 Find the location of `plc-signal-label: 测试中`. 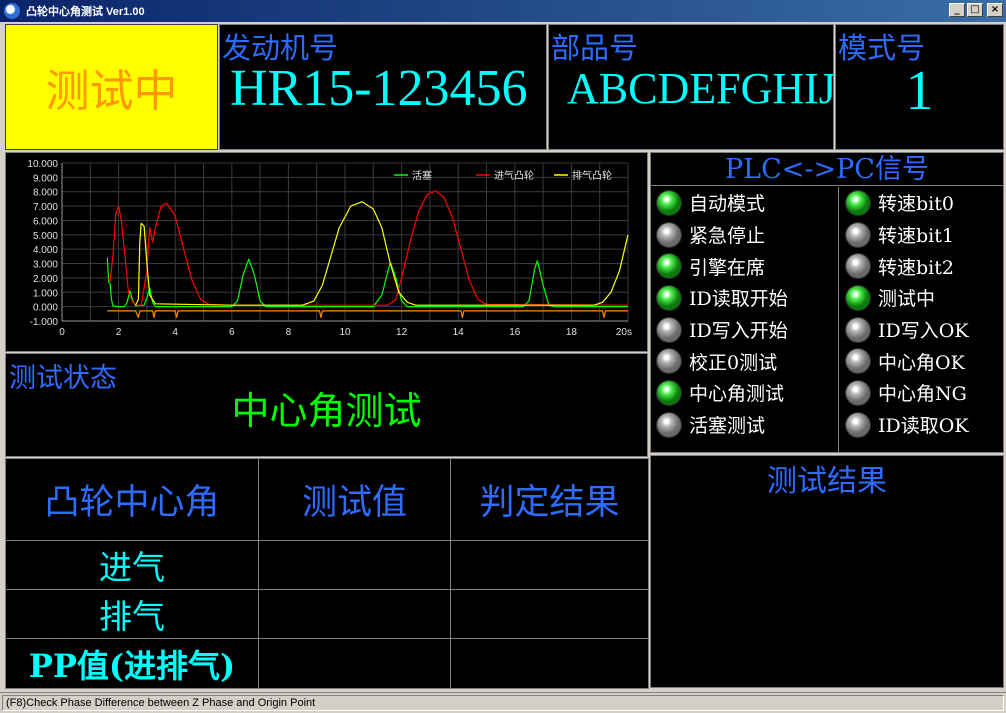

plc-signal-label: 测试中 is located at coordinates (907, 299).